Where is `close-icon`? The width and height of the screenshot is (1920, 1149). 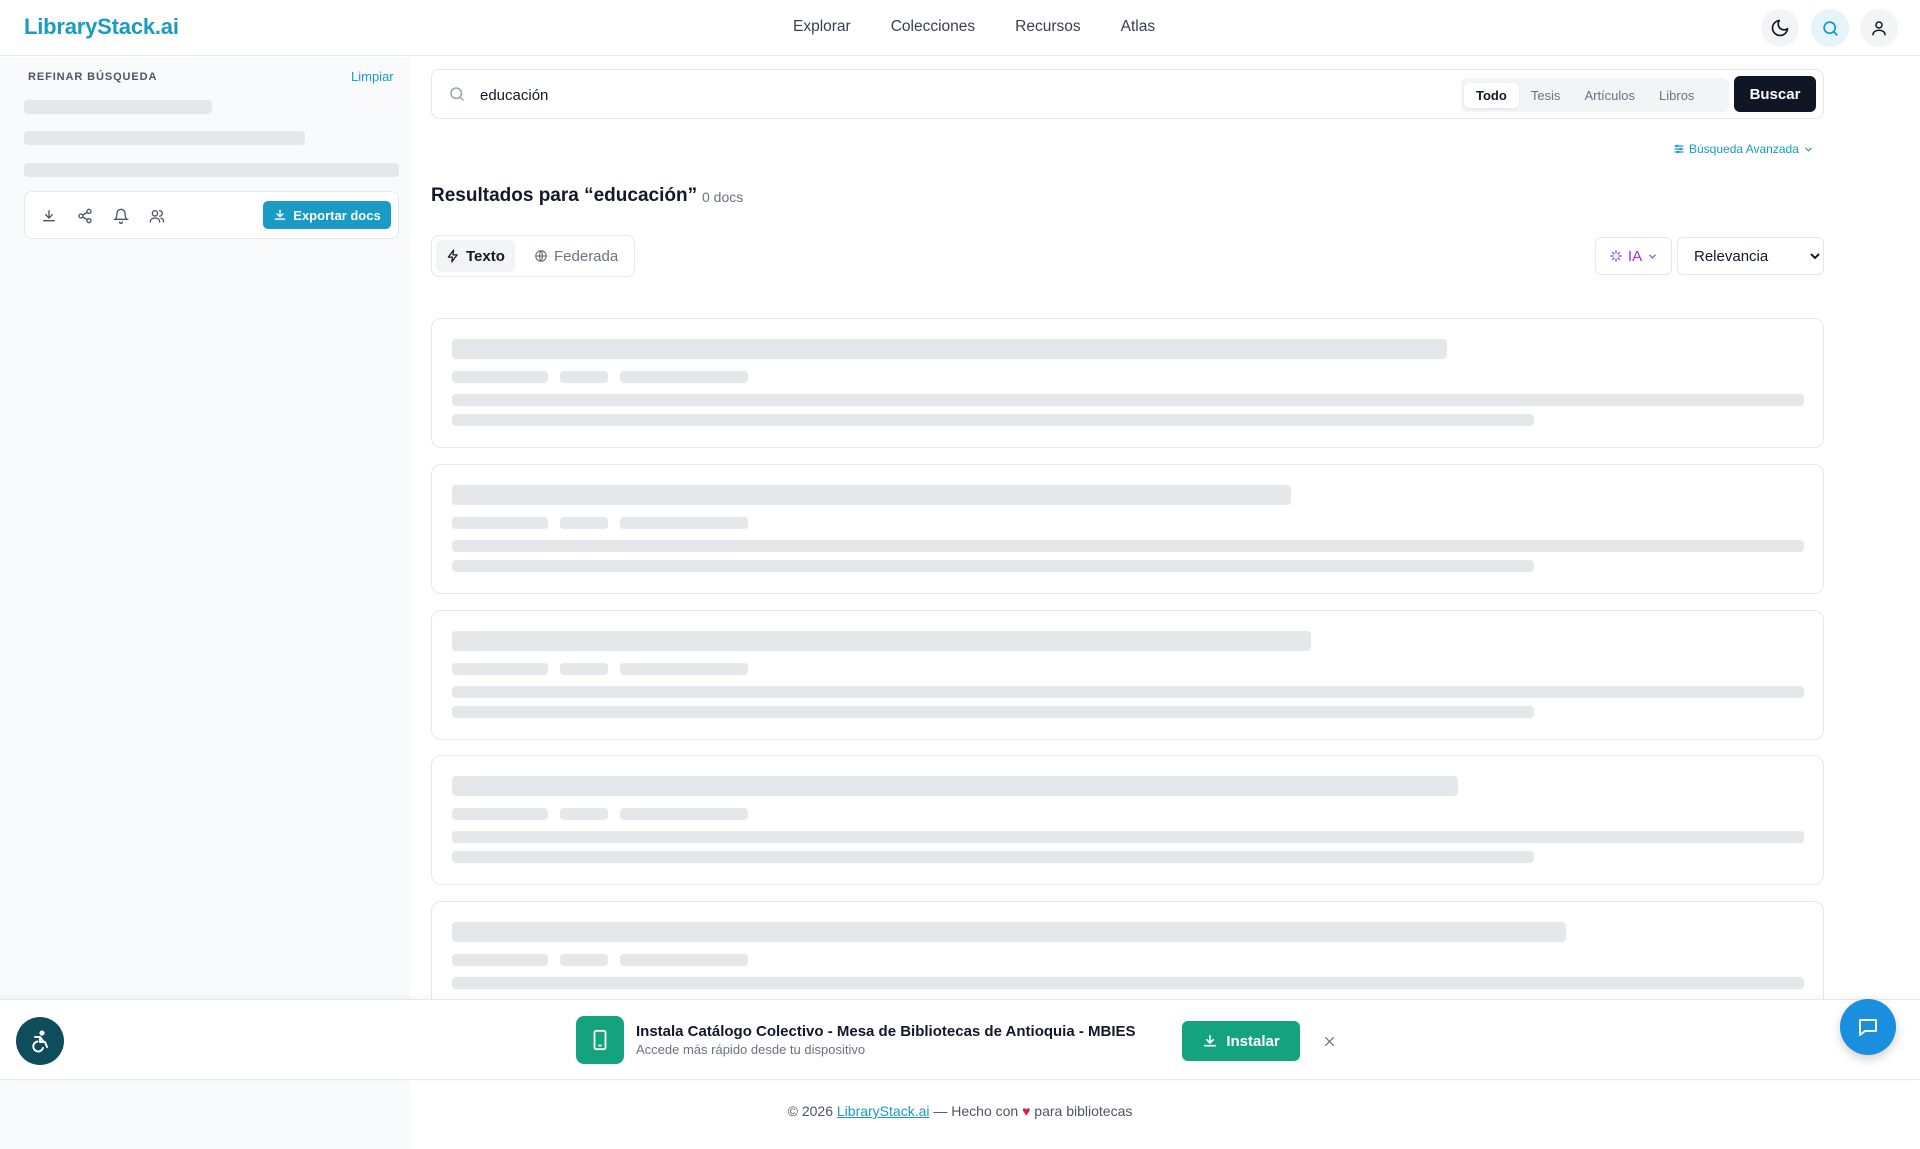
close-icon is located at coordinates (1329, 1041).